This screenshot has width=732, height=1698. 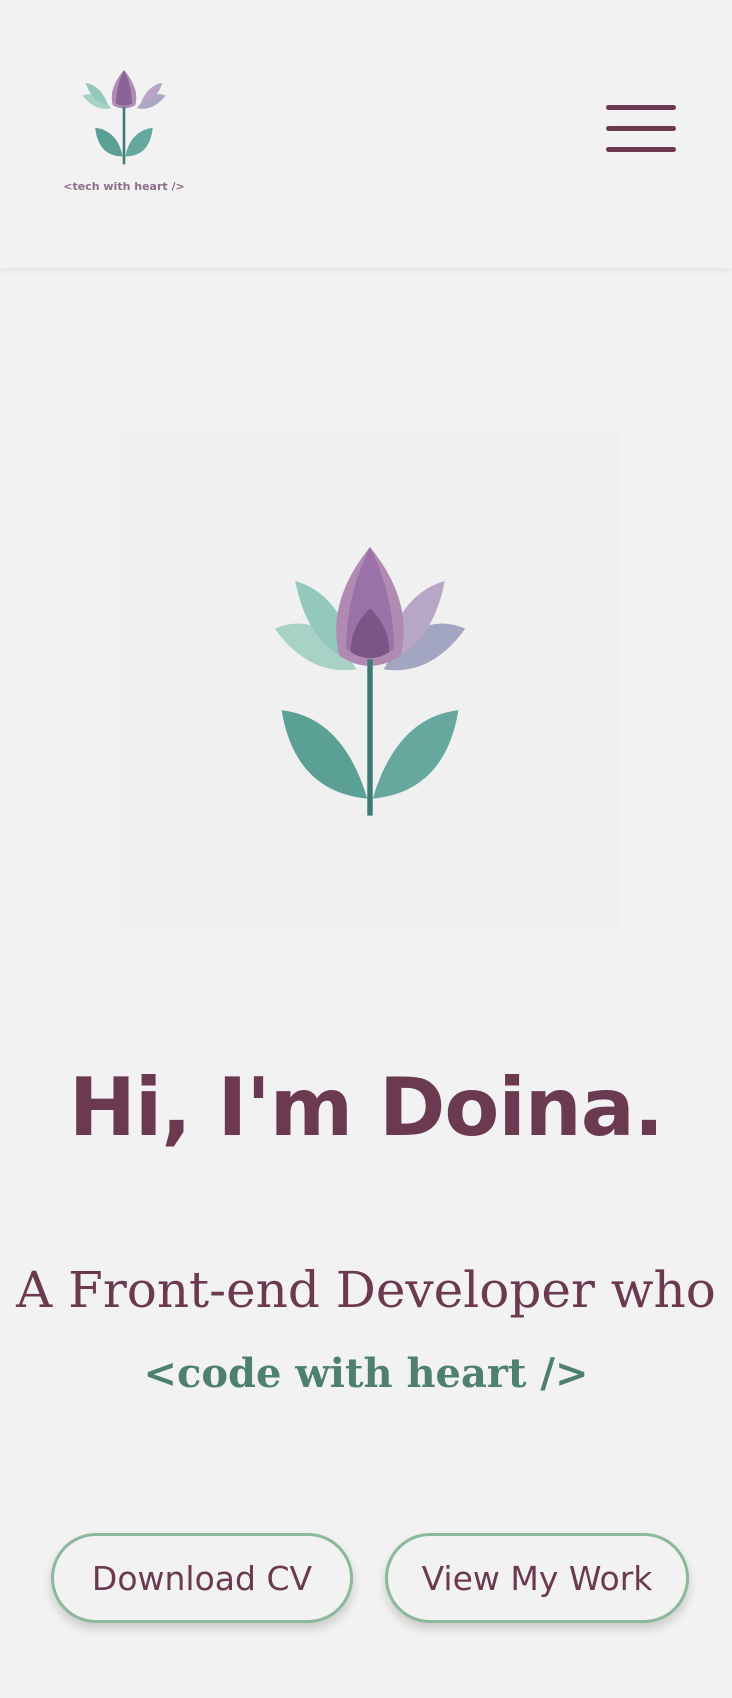 What do you see at coordinates (202, 1578) in the screenshot?
I see `download-cv-button: Download CV` at bounding box center [202, 1578].